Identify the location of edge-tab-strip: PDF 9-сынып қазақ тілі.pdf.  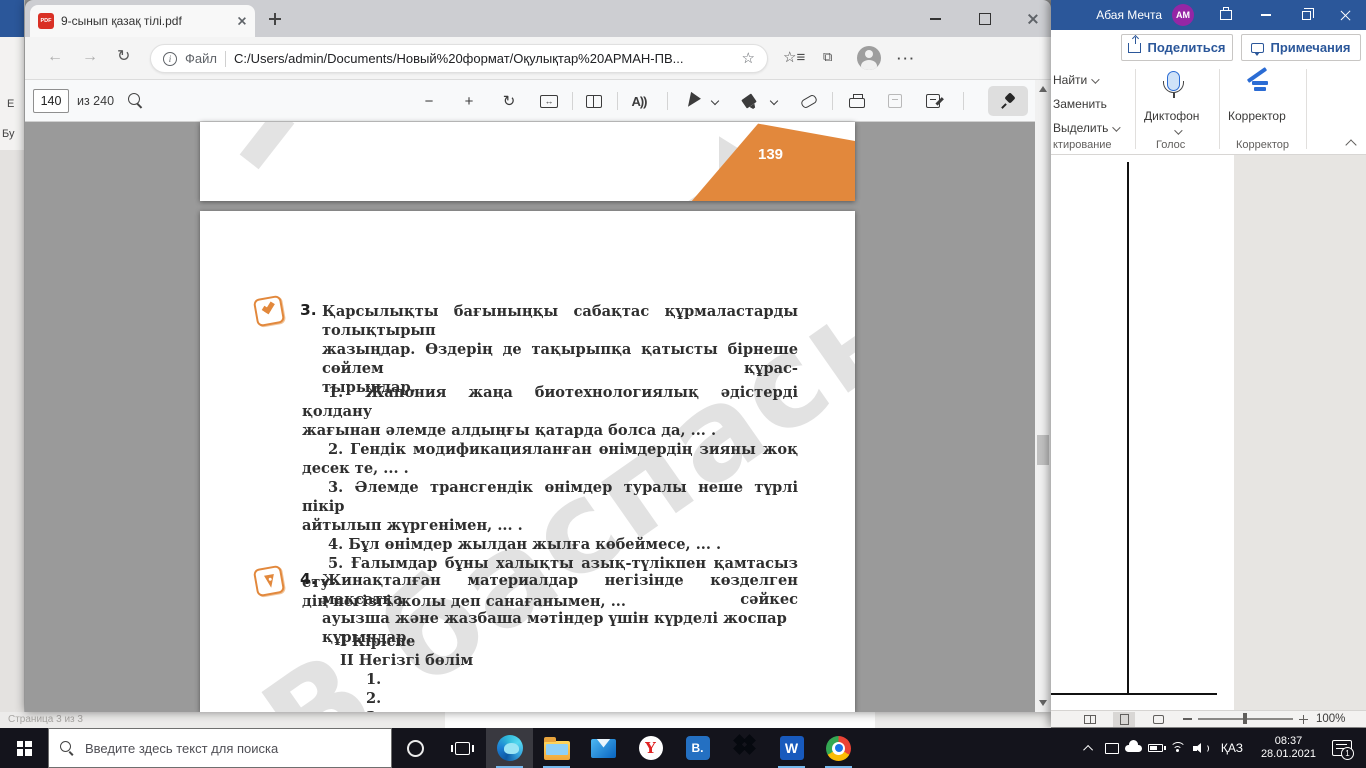
(538, 18).